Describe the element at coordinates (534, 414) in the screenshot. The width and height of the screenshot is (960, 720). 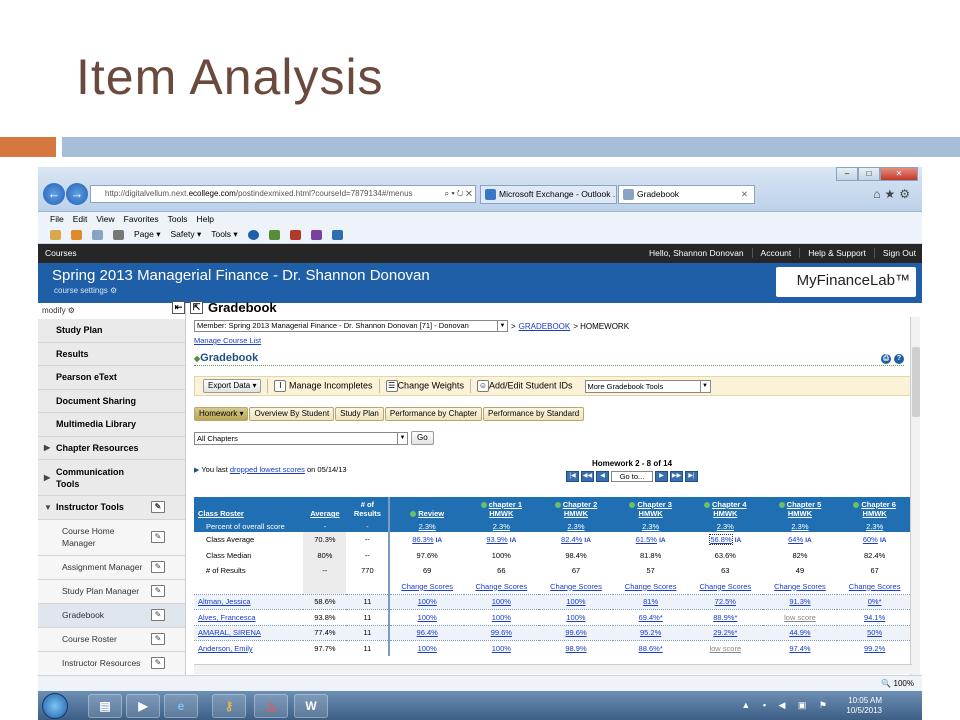
I see `tab-performance-by-standard: Performance by Standard` at that location.